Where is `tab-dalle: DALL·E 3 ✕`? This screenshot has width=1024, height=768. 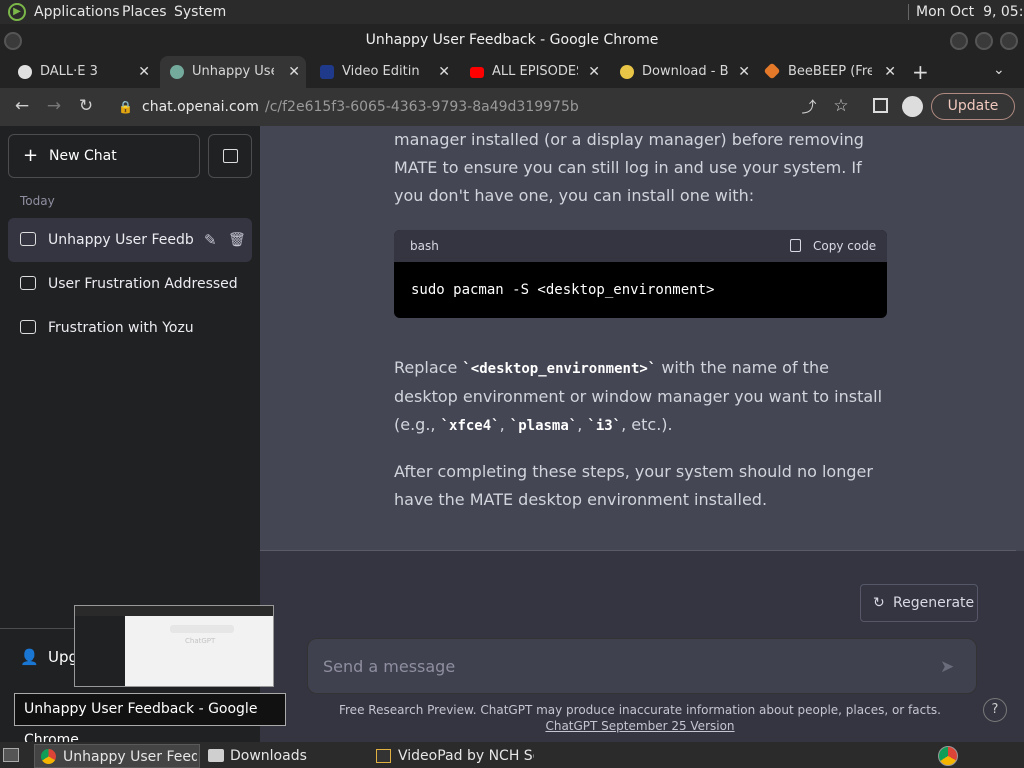 tab-dalle: DALL·E 3 ✕ is located at coordinates (82, 72).